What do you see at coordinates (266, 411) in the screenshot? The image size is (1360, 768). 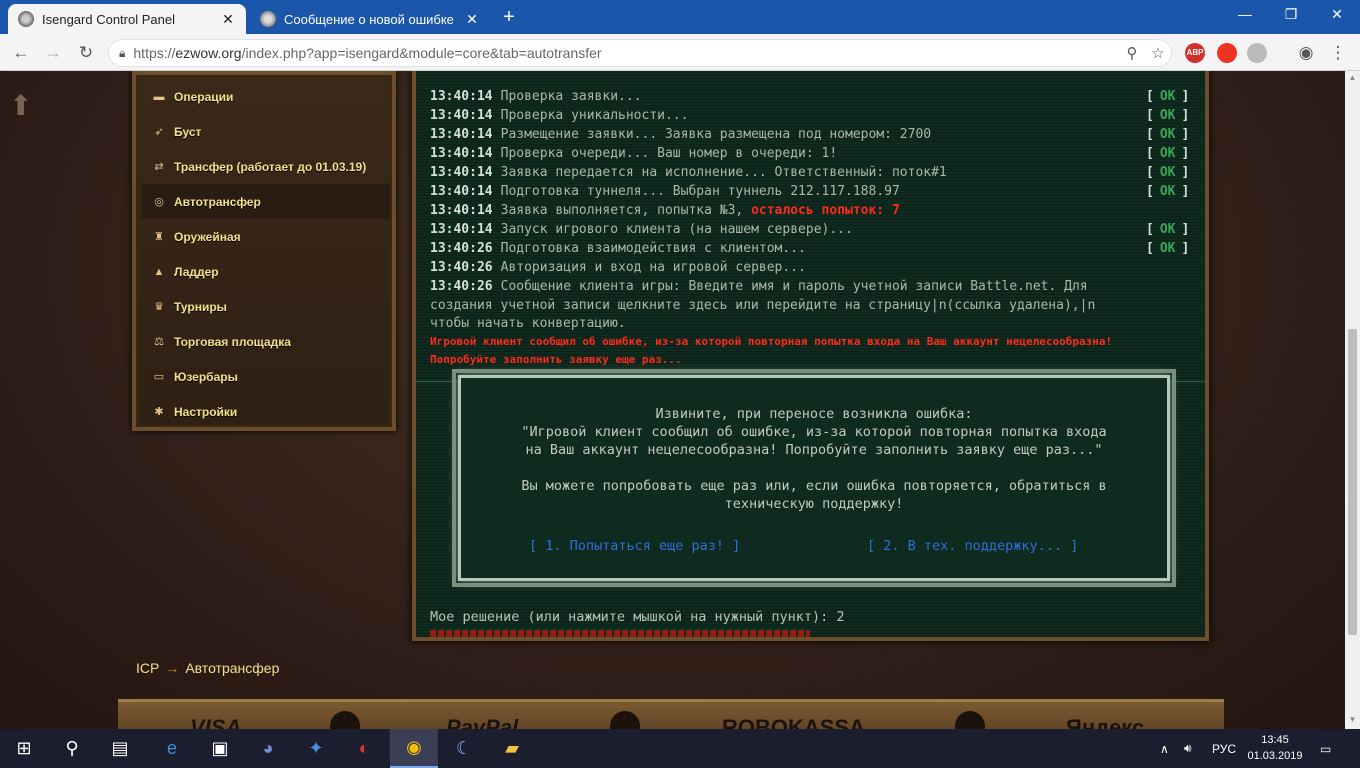 I see `sidebar-item: ✱ Настройки` at bounding box center [266, 411].